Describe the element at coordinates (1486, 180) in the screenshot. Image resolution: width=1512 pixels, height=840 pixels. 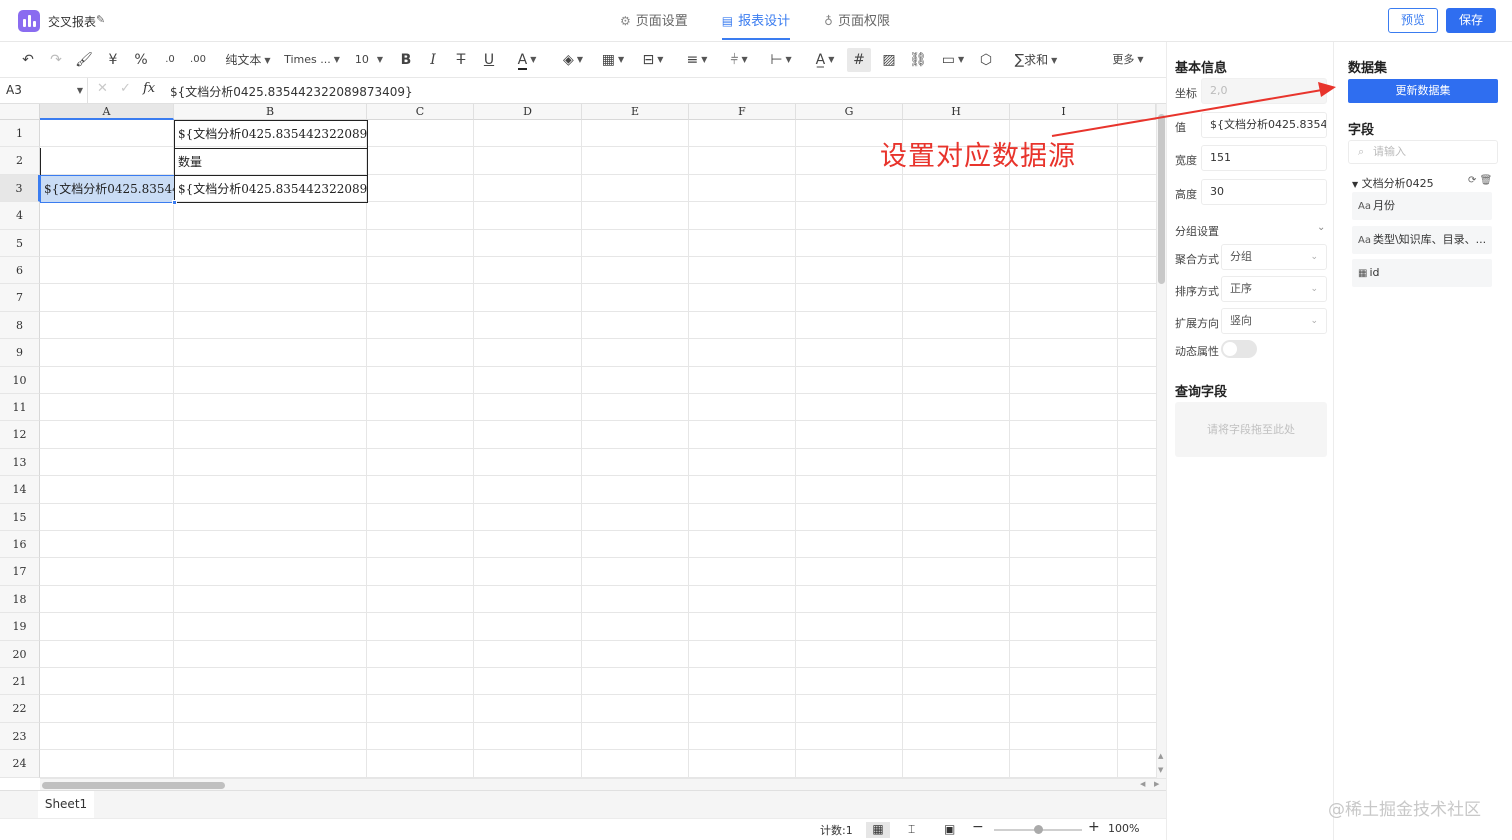
I see `delete-icon: 🗑` at that location.